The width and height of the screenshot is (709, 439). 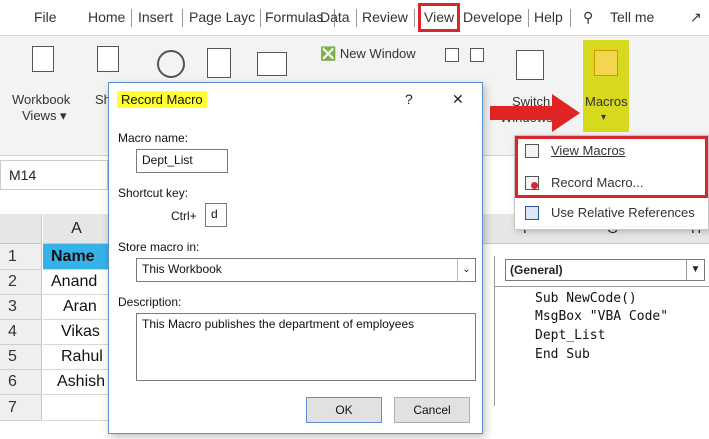 I want to click on tab-formulas: Formulas, so click(x=294, y=17).